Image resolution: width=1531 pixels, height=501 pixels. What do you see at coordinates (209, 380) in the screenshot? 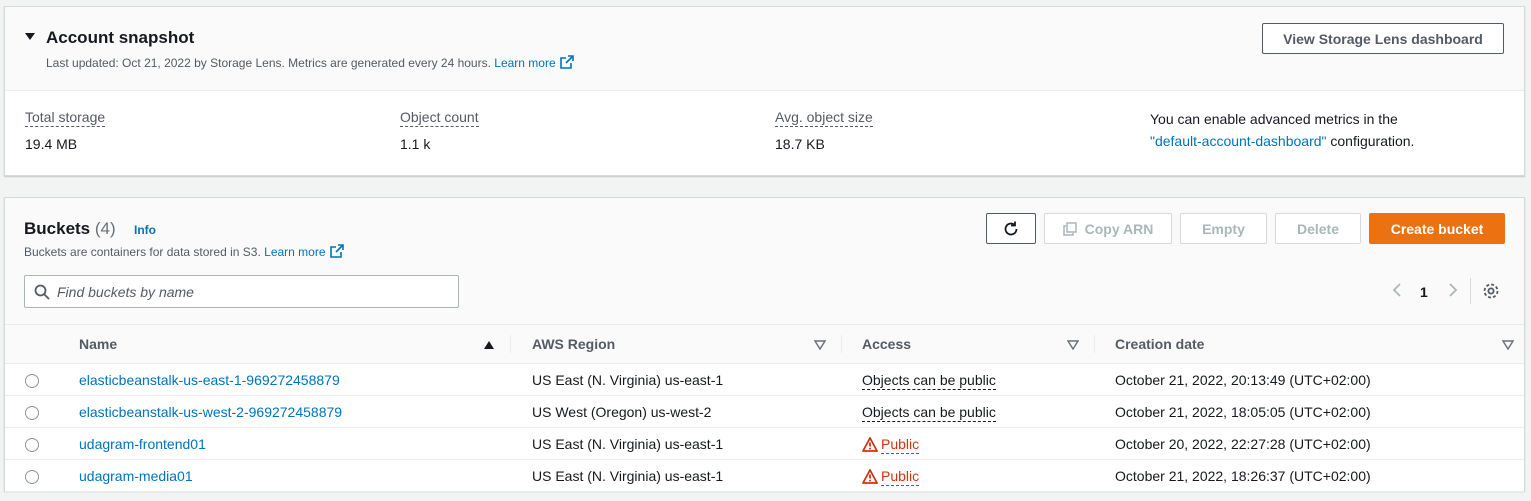
I see `bucket-name-link: elasticbeanstalk-us-east-1-969272458879` at bounding box center [209, 380].